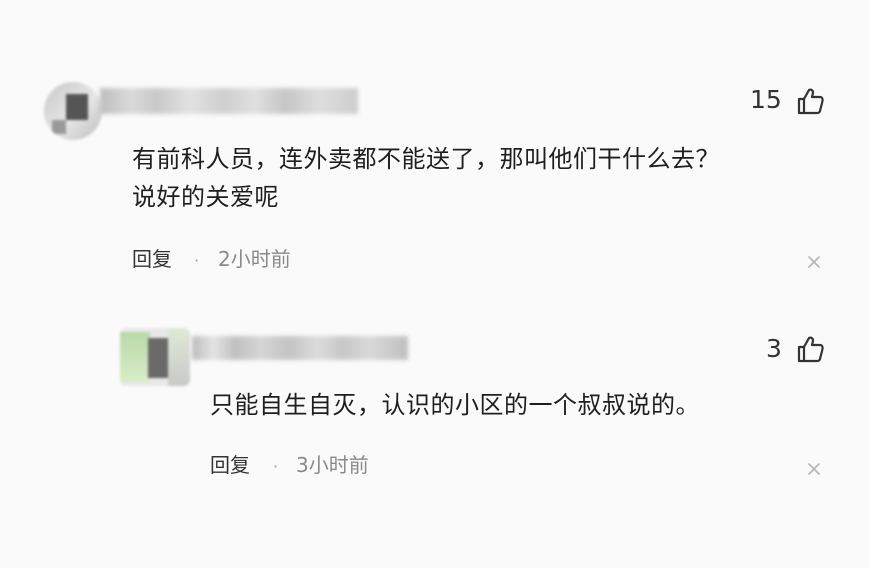  Describe the element at coordinates (455, 405) in the screenshot. I see `comment-text-line: 只能自生自灭，认识的小区的一个叔叔说的。` at that location.